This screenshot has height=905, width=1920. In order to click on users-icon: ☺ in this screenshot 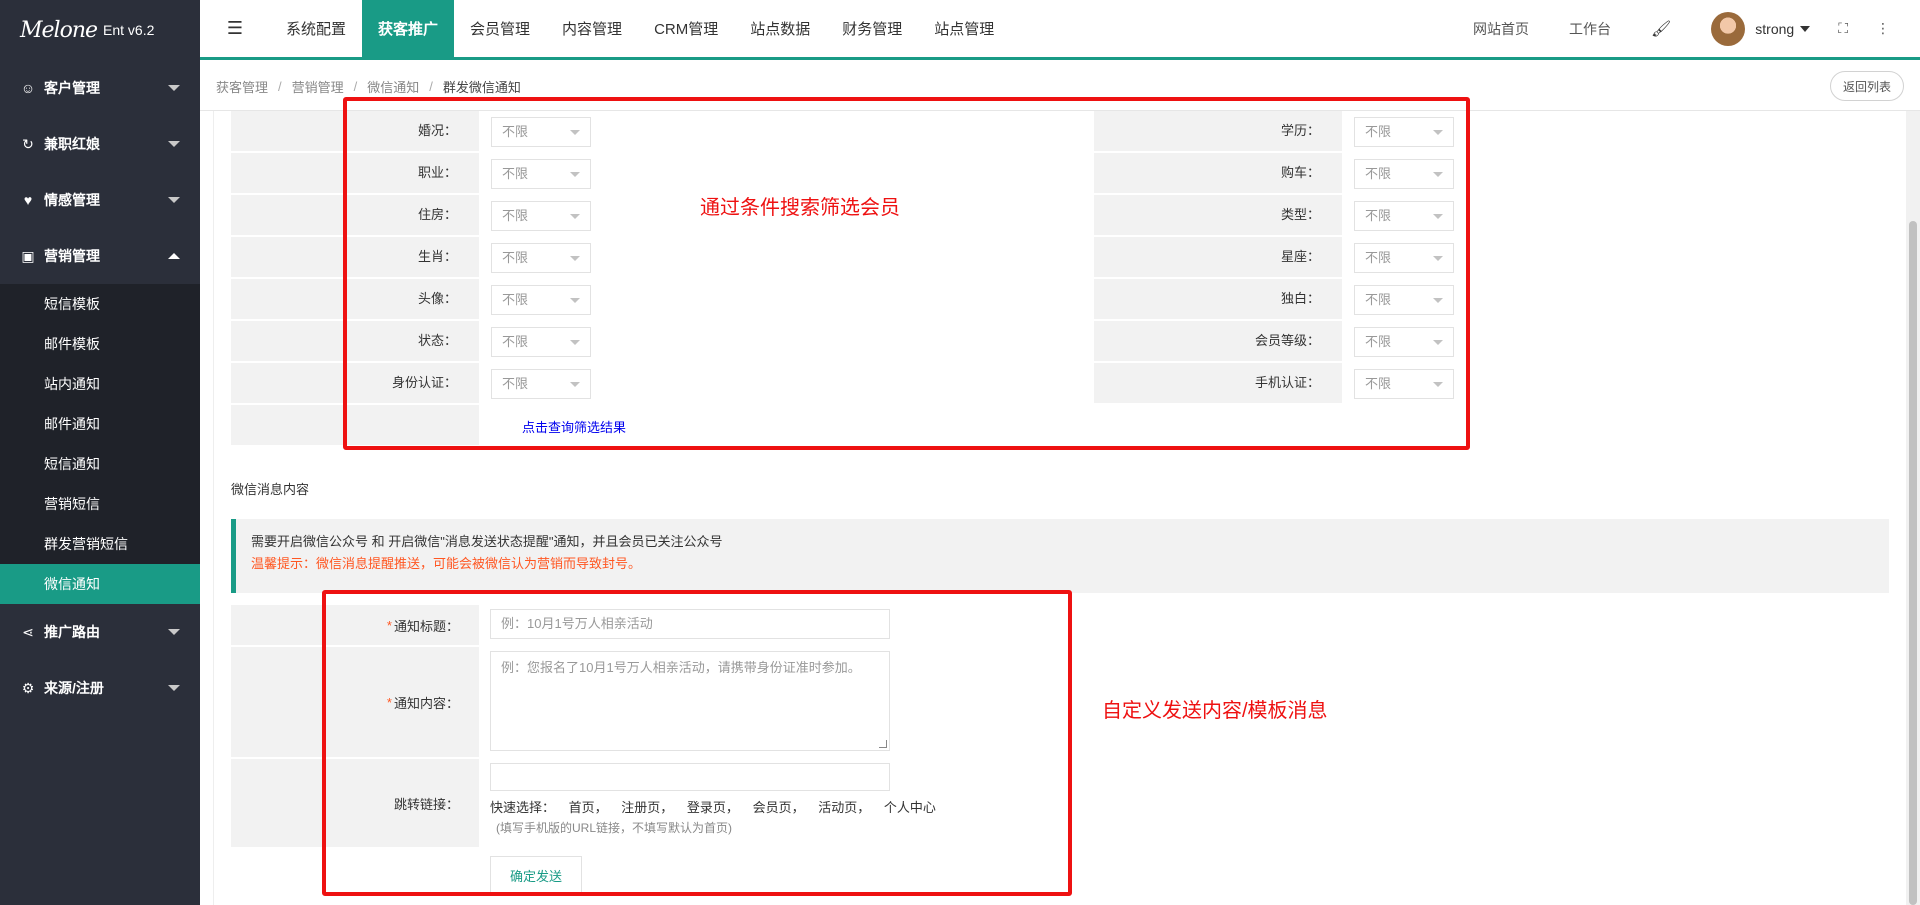, I will do `click(28, 88)`.